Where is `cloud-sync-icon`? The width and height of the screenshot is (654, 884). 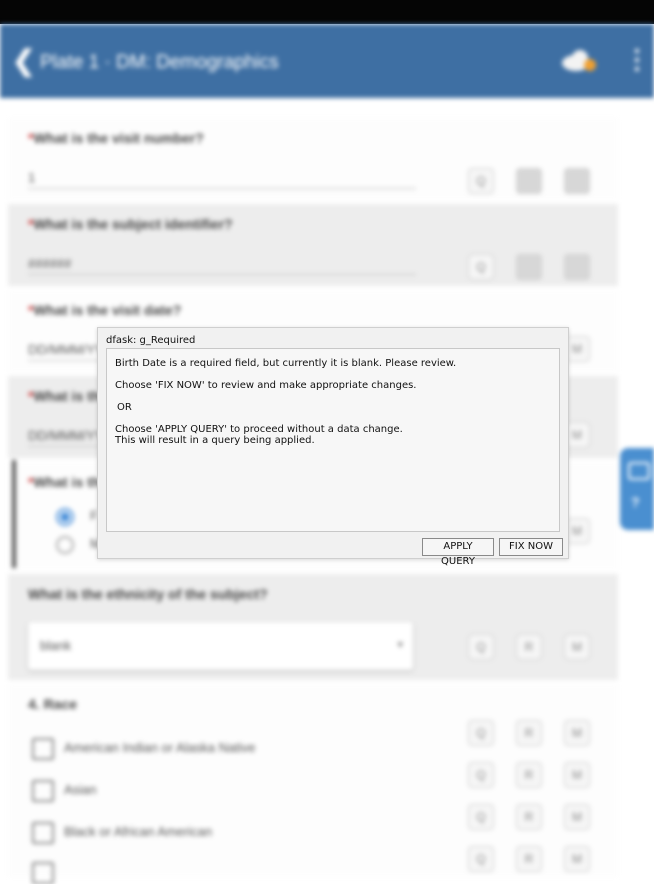
cloud-sync-icon is located at coordinates (580, 60).